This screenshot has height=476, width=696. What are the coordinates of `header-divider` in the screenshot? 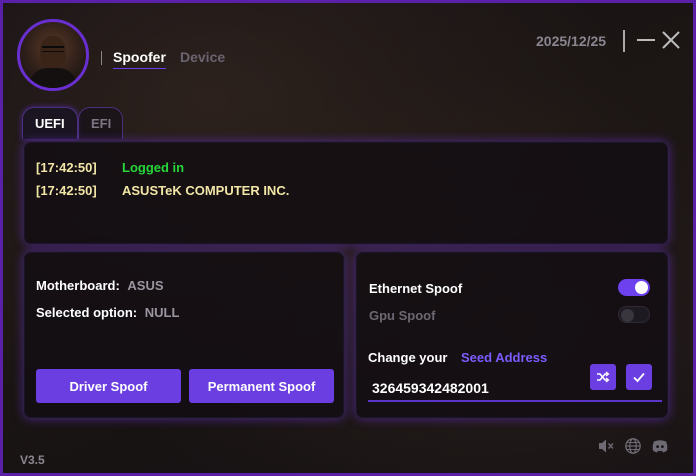 It's located at (101, 58).